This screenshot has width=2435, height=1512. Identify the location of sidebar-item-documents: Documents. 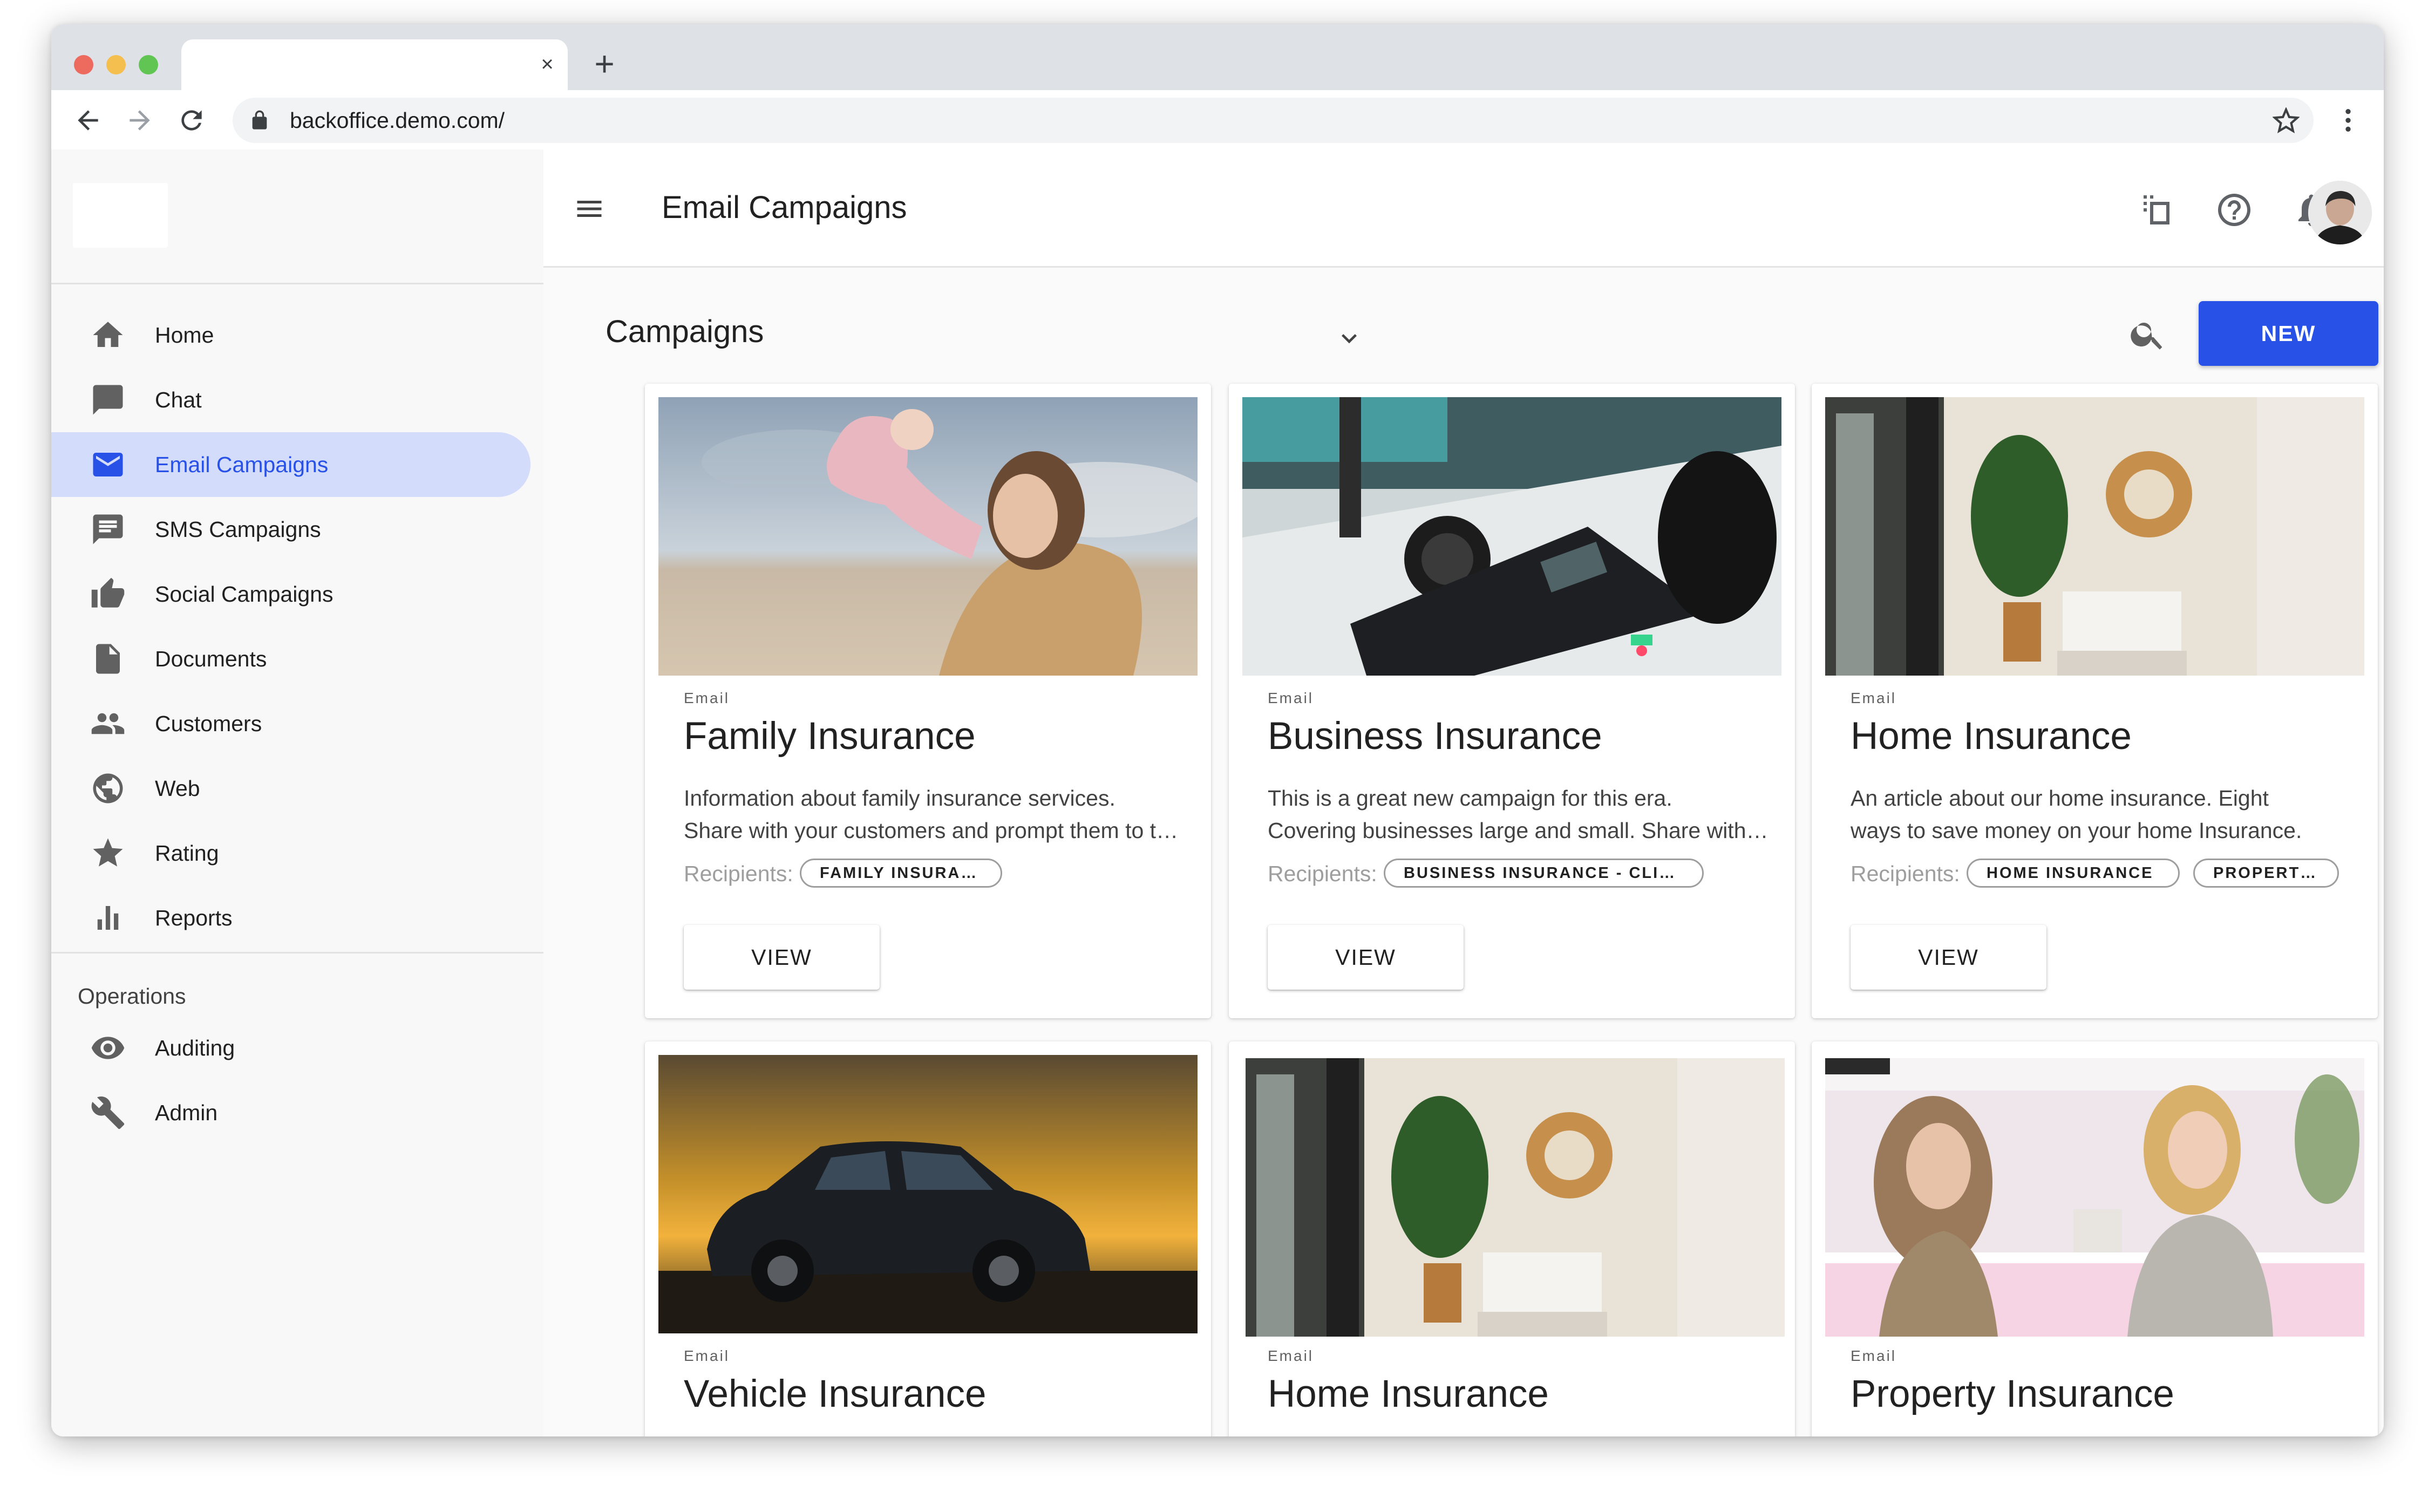
(290, 658).